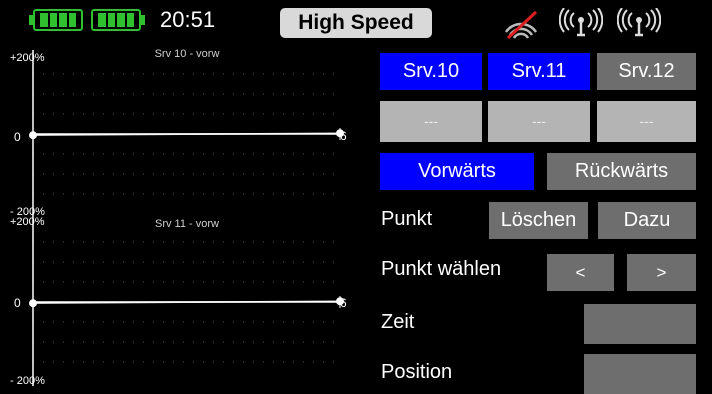 The width and height of the screenshot is (712, 394). What do you see at coordinates (521, 25) in the screenshot?
I see `no-signal-icon` at bounding box center [521, 25].